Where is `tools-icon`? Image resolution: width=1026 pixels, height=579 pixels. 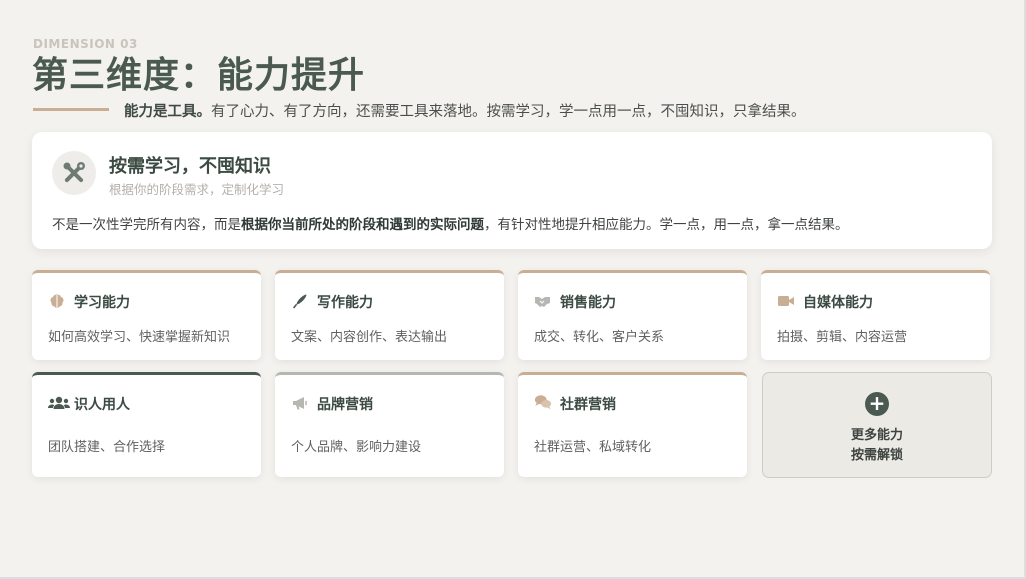
tools-icon is located at coordinates (74, 173).